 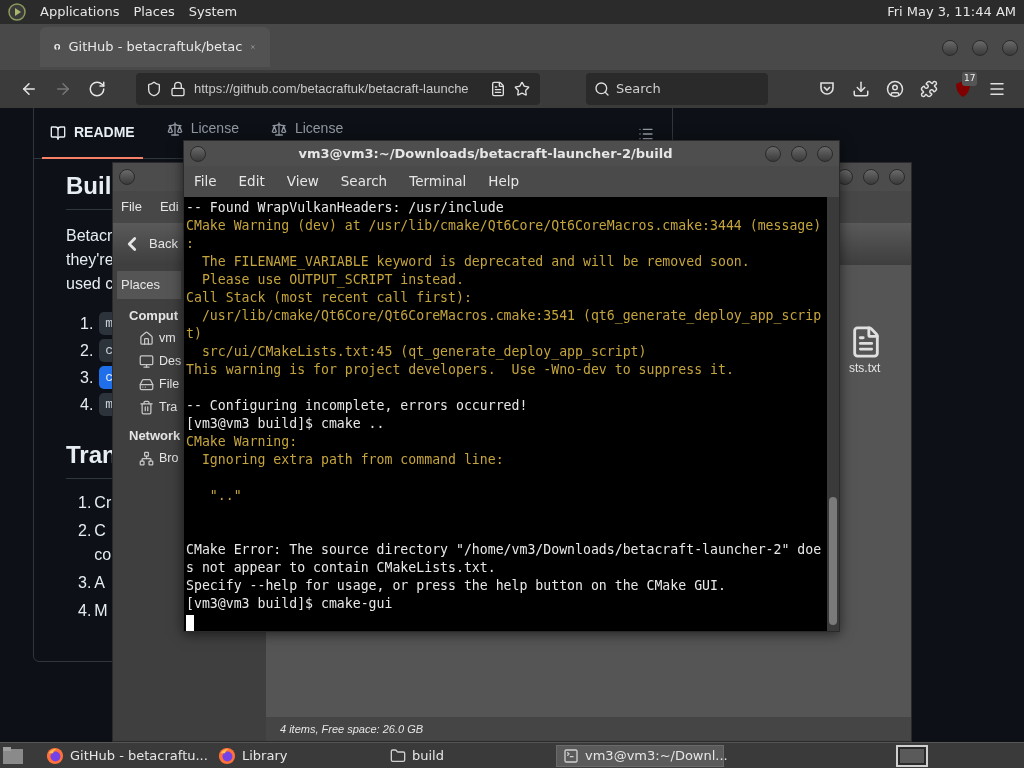 I want to click on monitor-icon, so click(x=146, y=361).